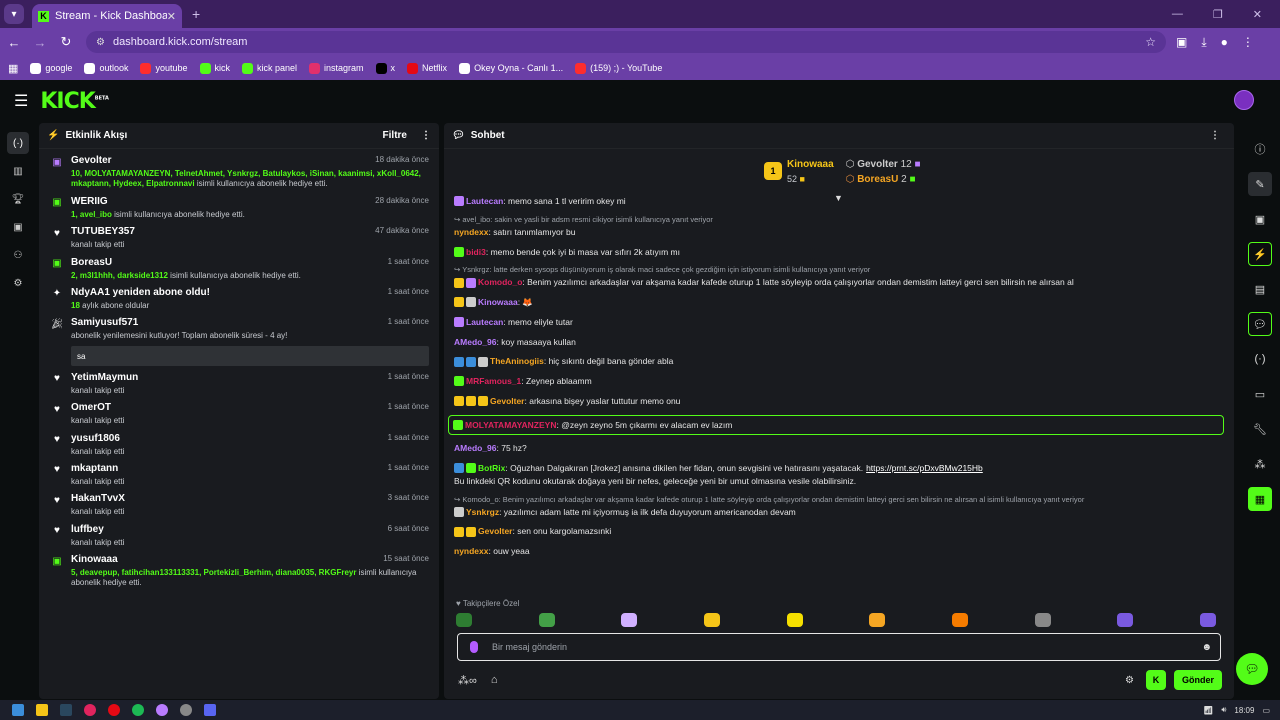  Describe the element at coordinates (18, 199) in the screenshot. I see `trophy-icon: 🏆︎` at that location.